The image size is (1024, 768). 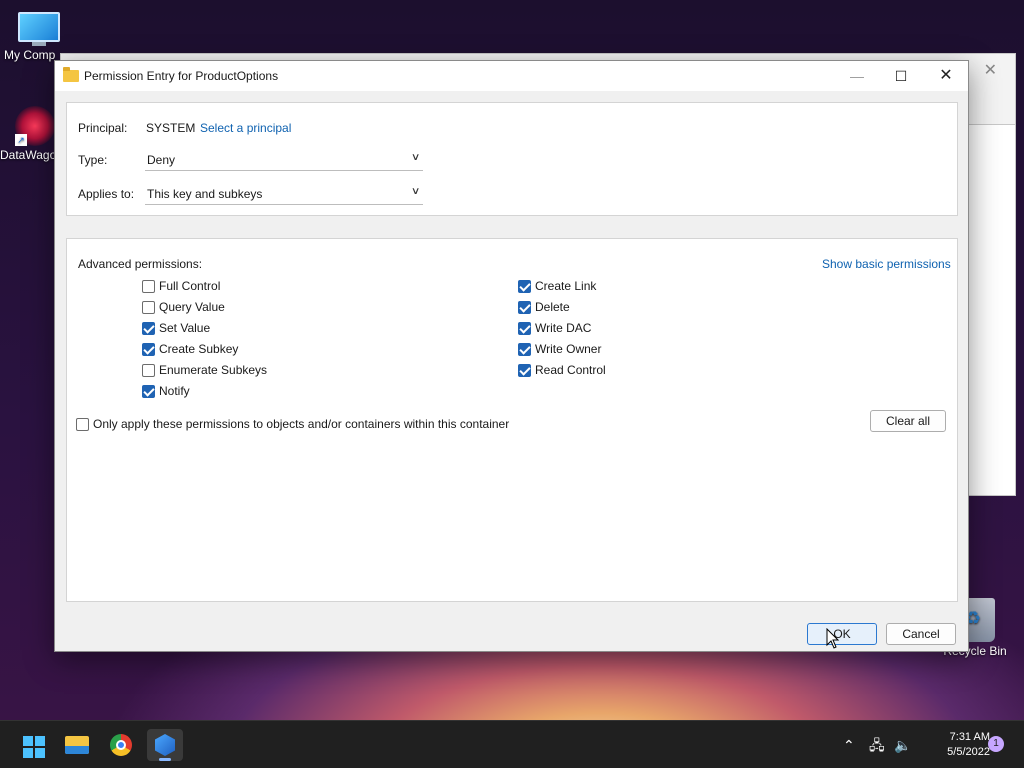 I want to click on principal-value: SYSTEM, so click(x=171, y=128).